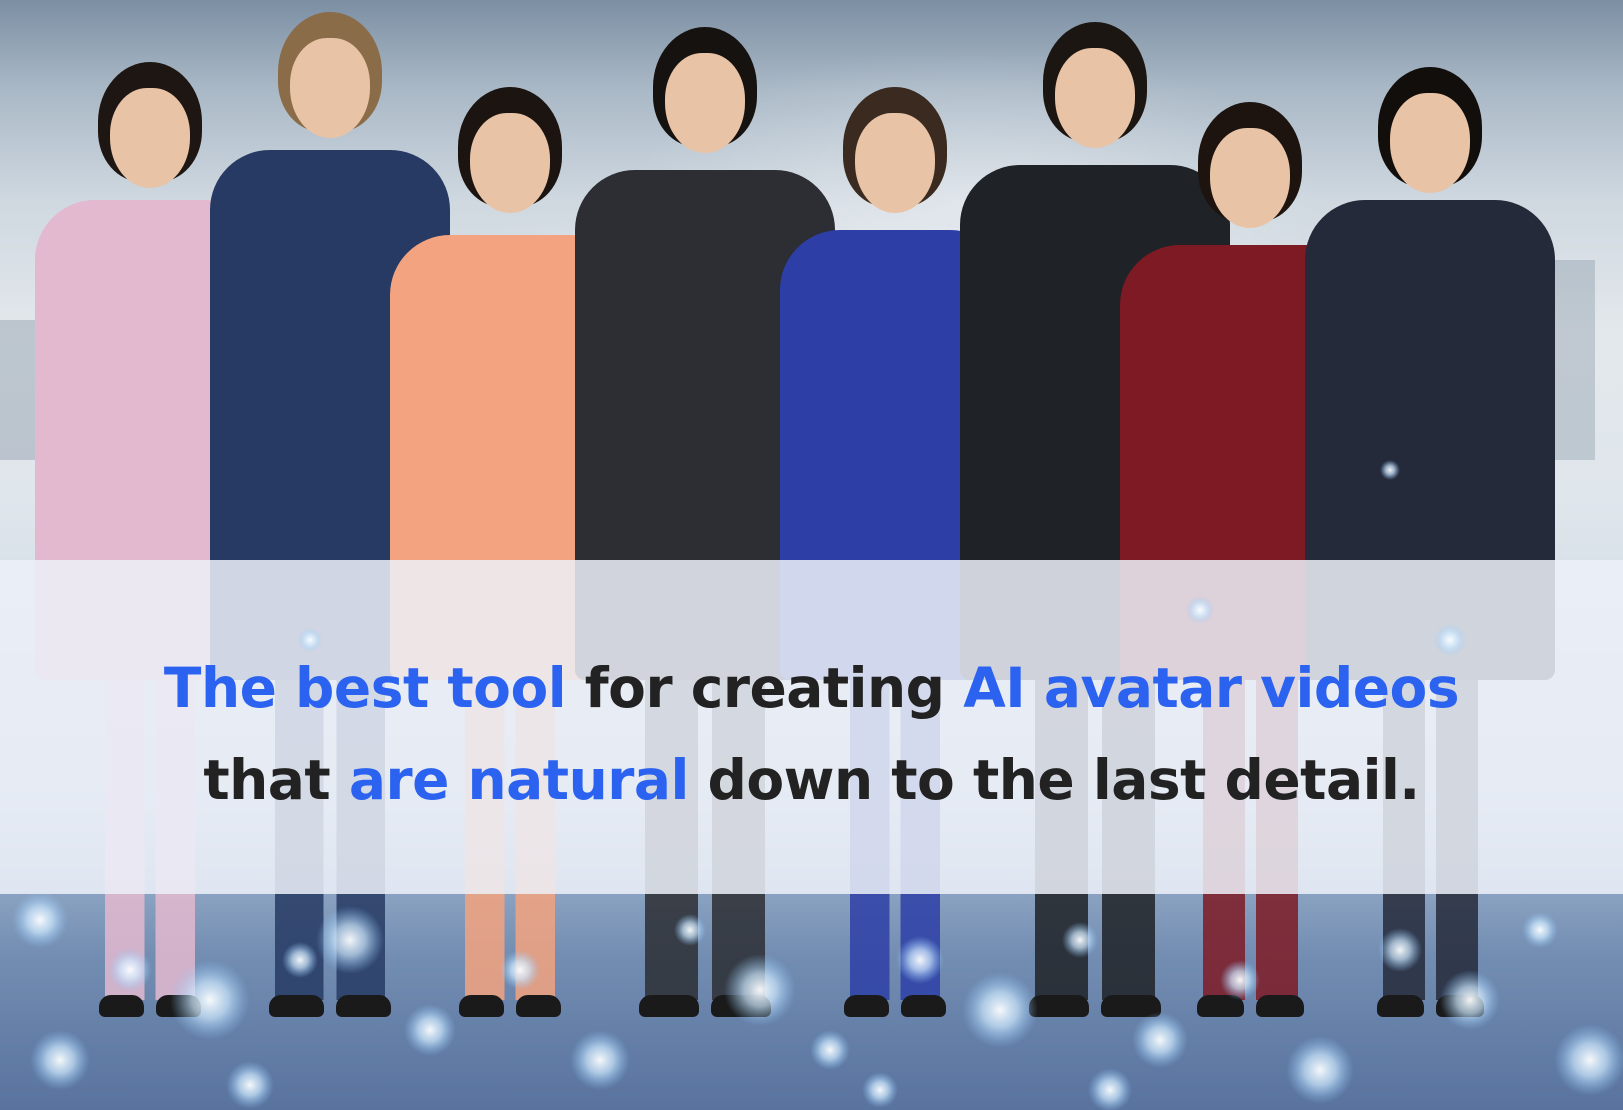  I want to click on headline-text: down to the last detail., so click(1054, 780).